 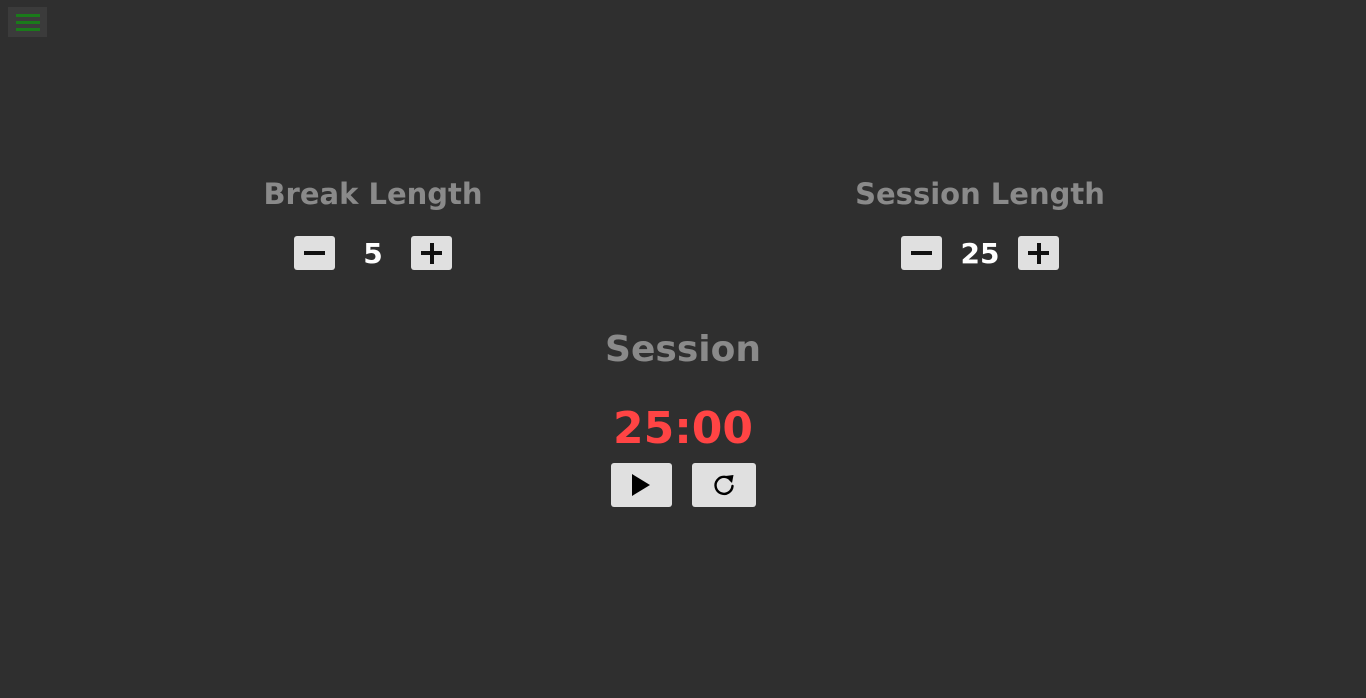 I want to click on menu-button, so click(x=27, y=22).